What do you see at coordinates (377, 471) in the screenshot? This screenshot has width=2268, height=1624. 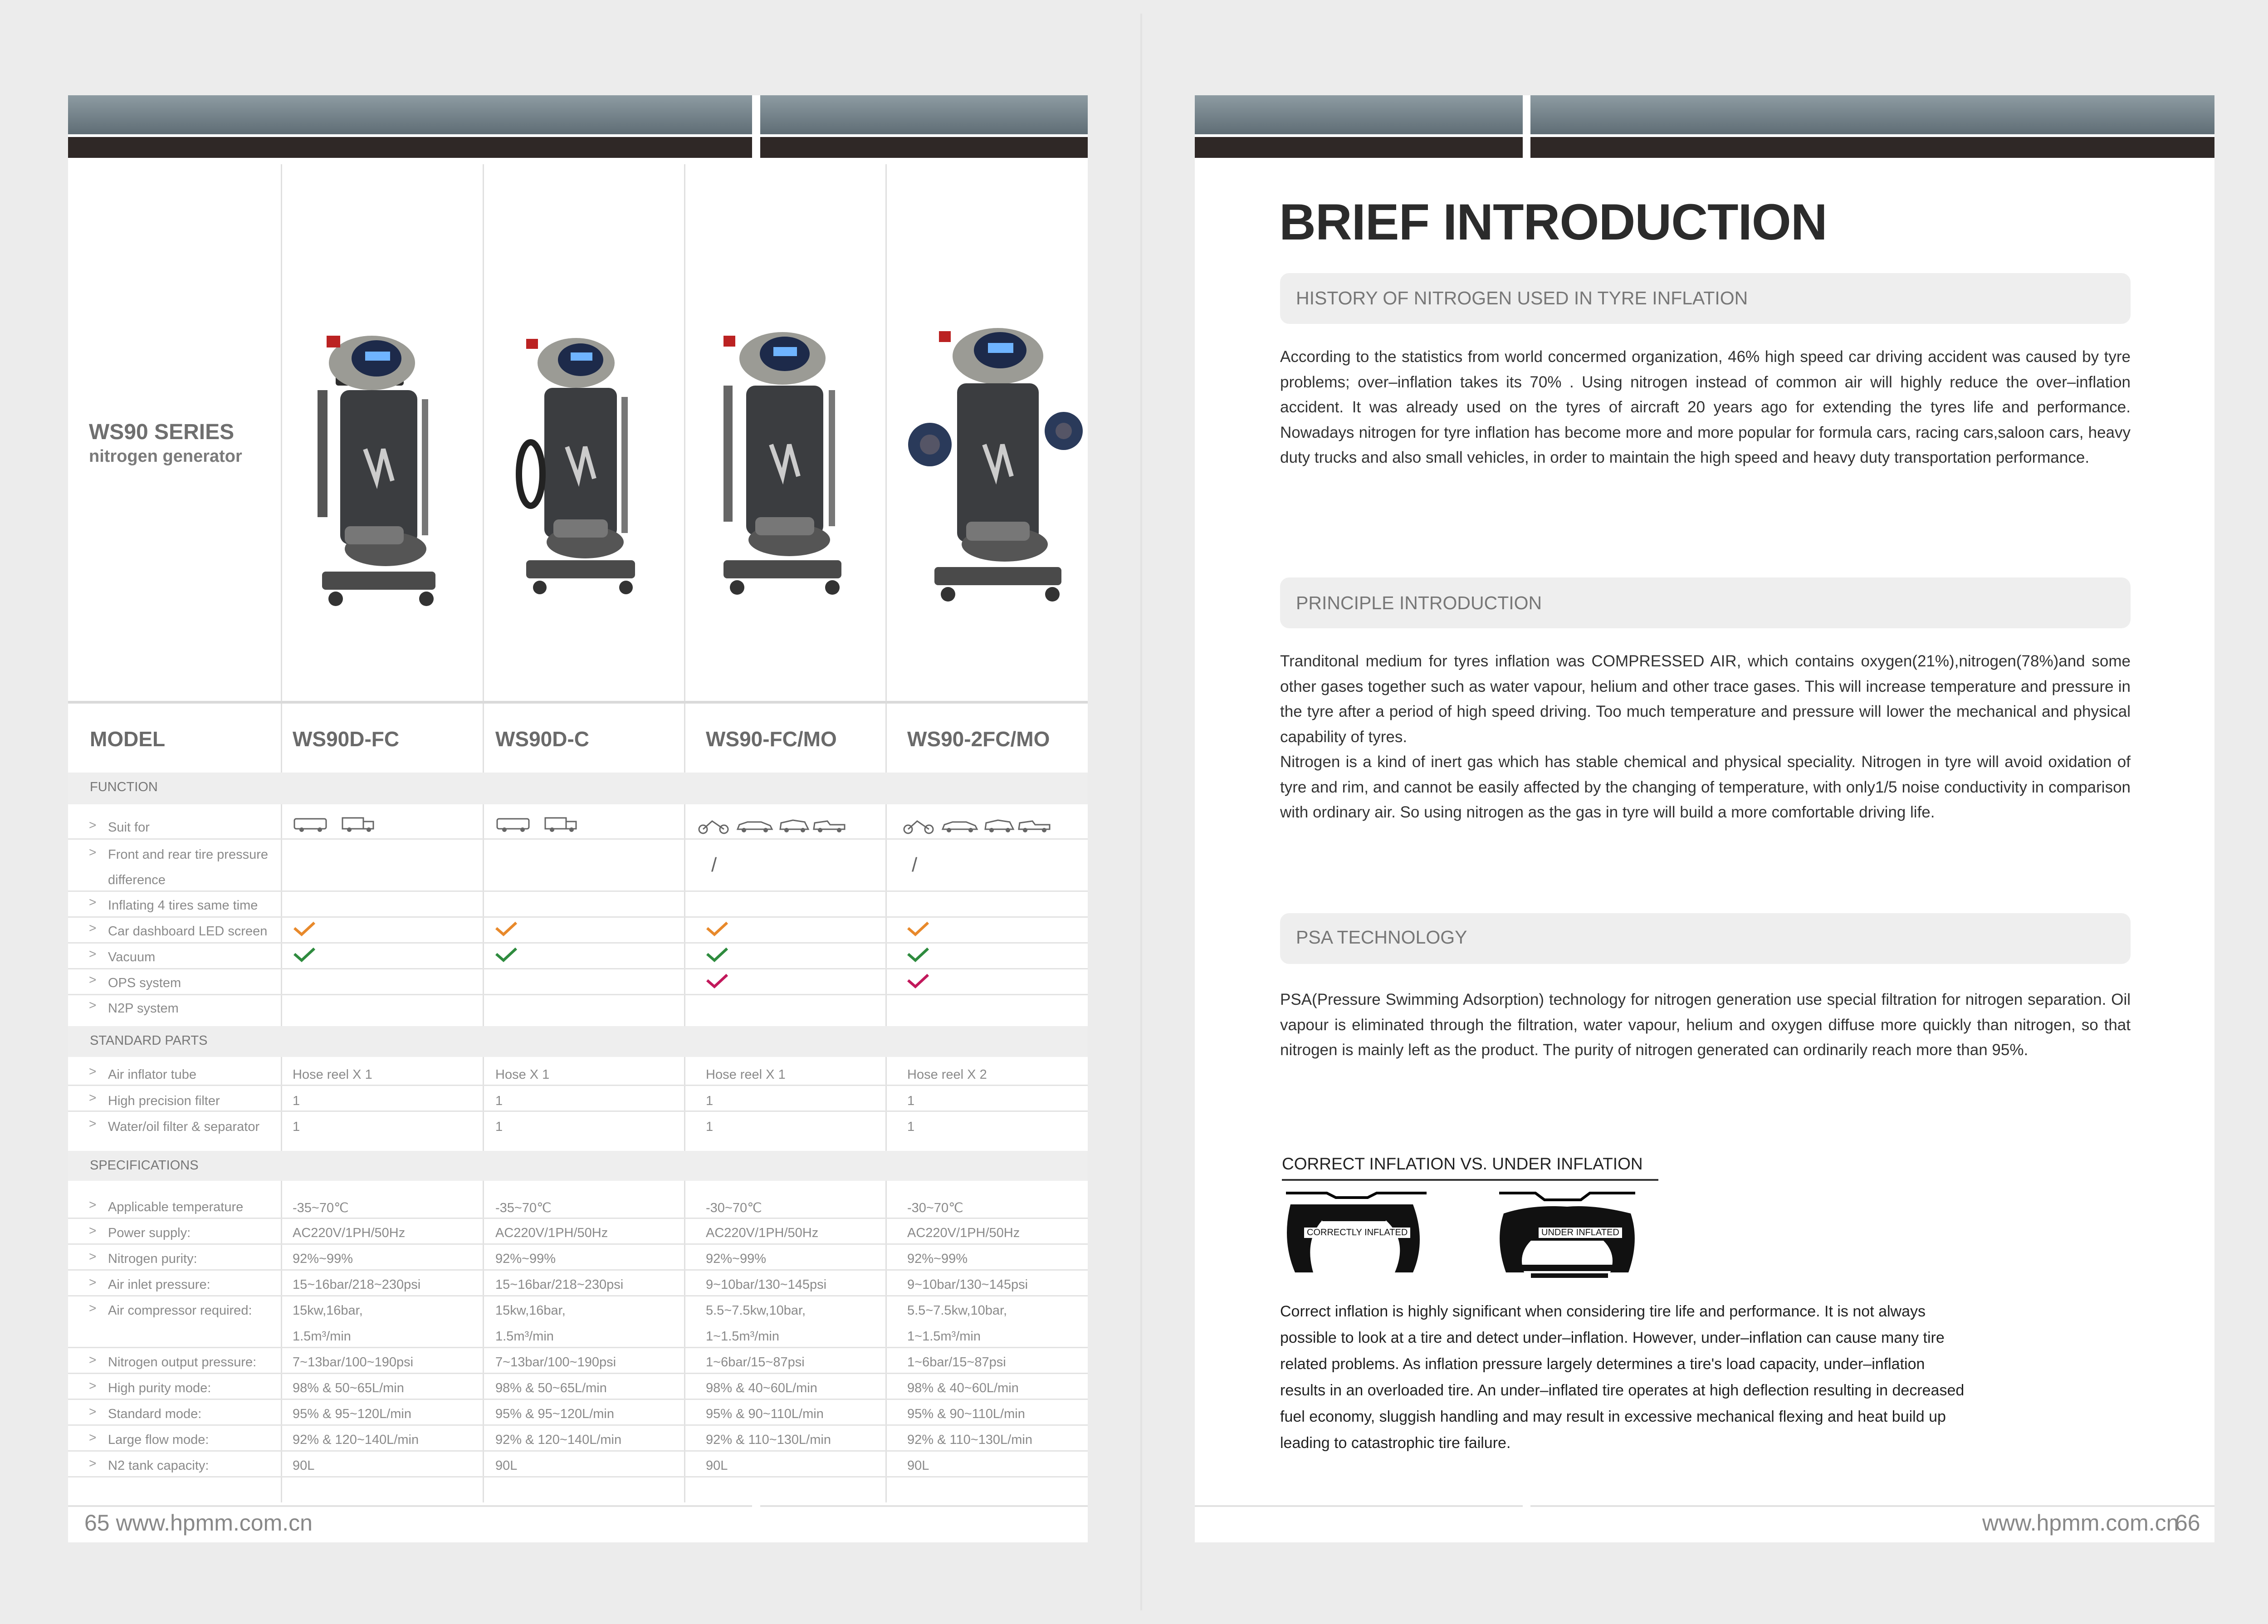 I see `machine-image-ws90d-fc` at bounding box center [377, 471].